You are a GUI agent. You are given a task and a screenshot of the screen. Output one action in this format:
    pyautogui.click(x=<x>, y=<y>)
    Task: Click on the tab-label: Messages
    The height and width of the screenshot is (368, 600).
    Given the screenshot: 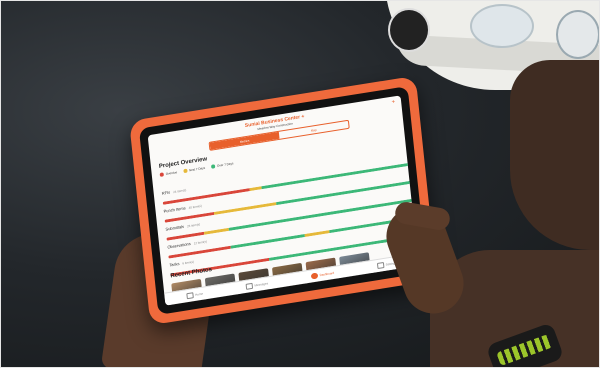 What is the action you would take?
    pyautogui.click(x=261, y=284)
    